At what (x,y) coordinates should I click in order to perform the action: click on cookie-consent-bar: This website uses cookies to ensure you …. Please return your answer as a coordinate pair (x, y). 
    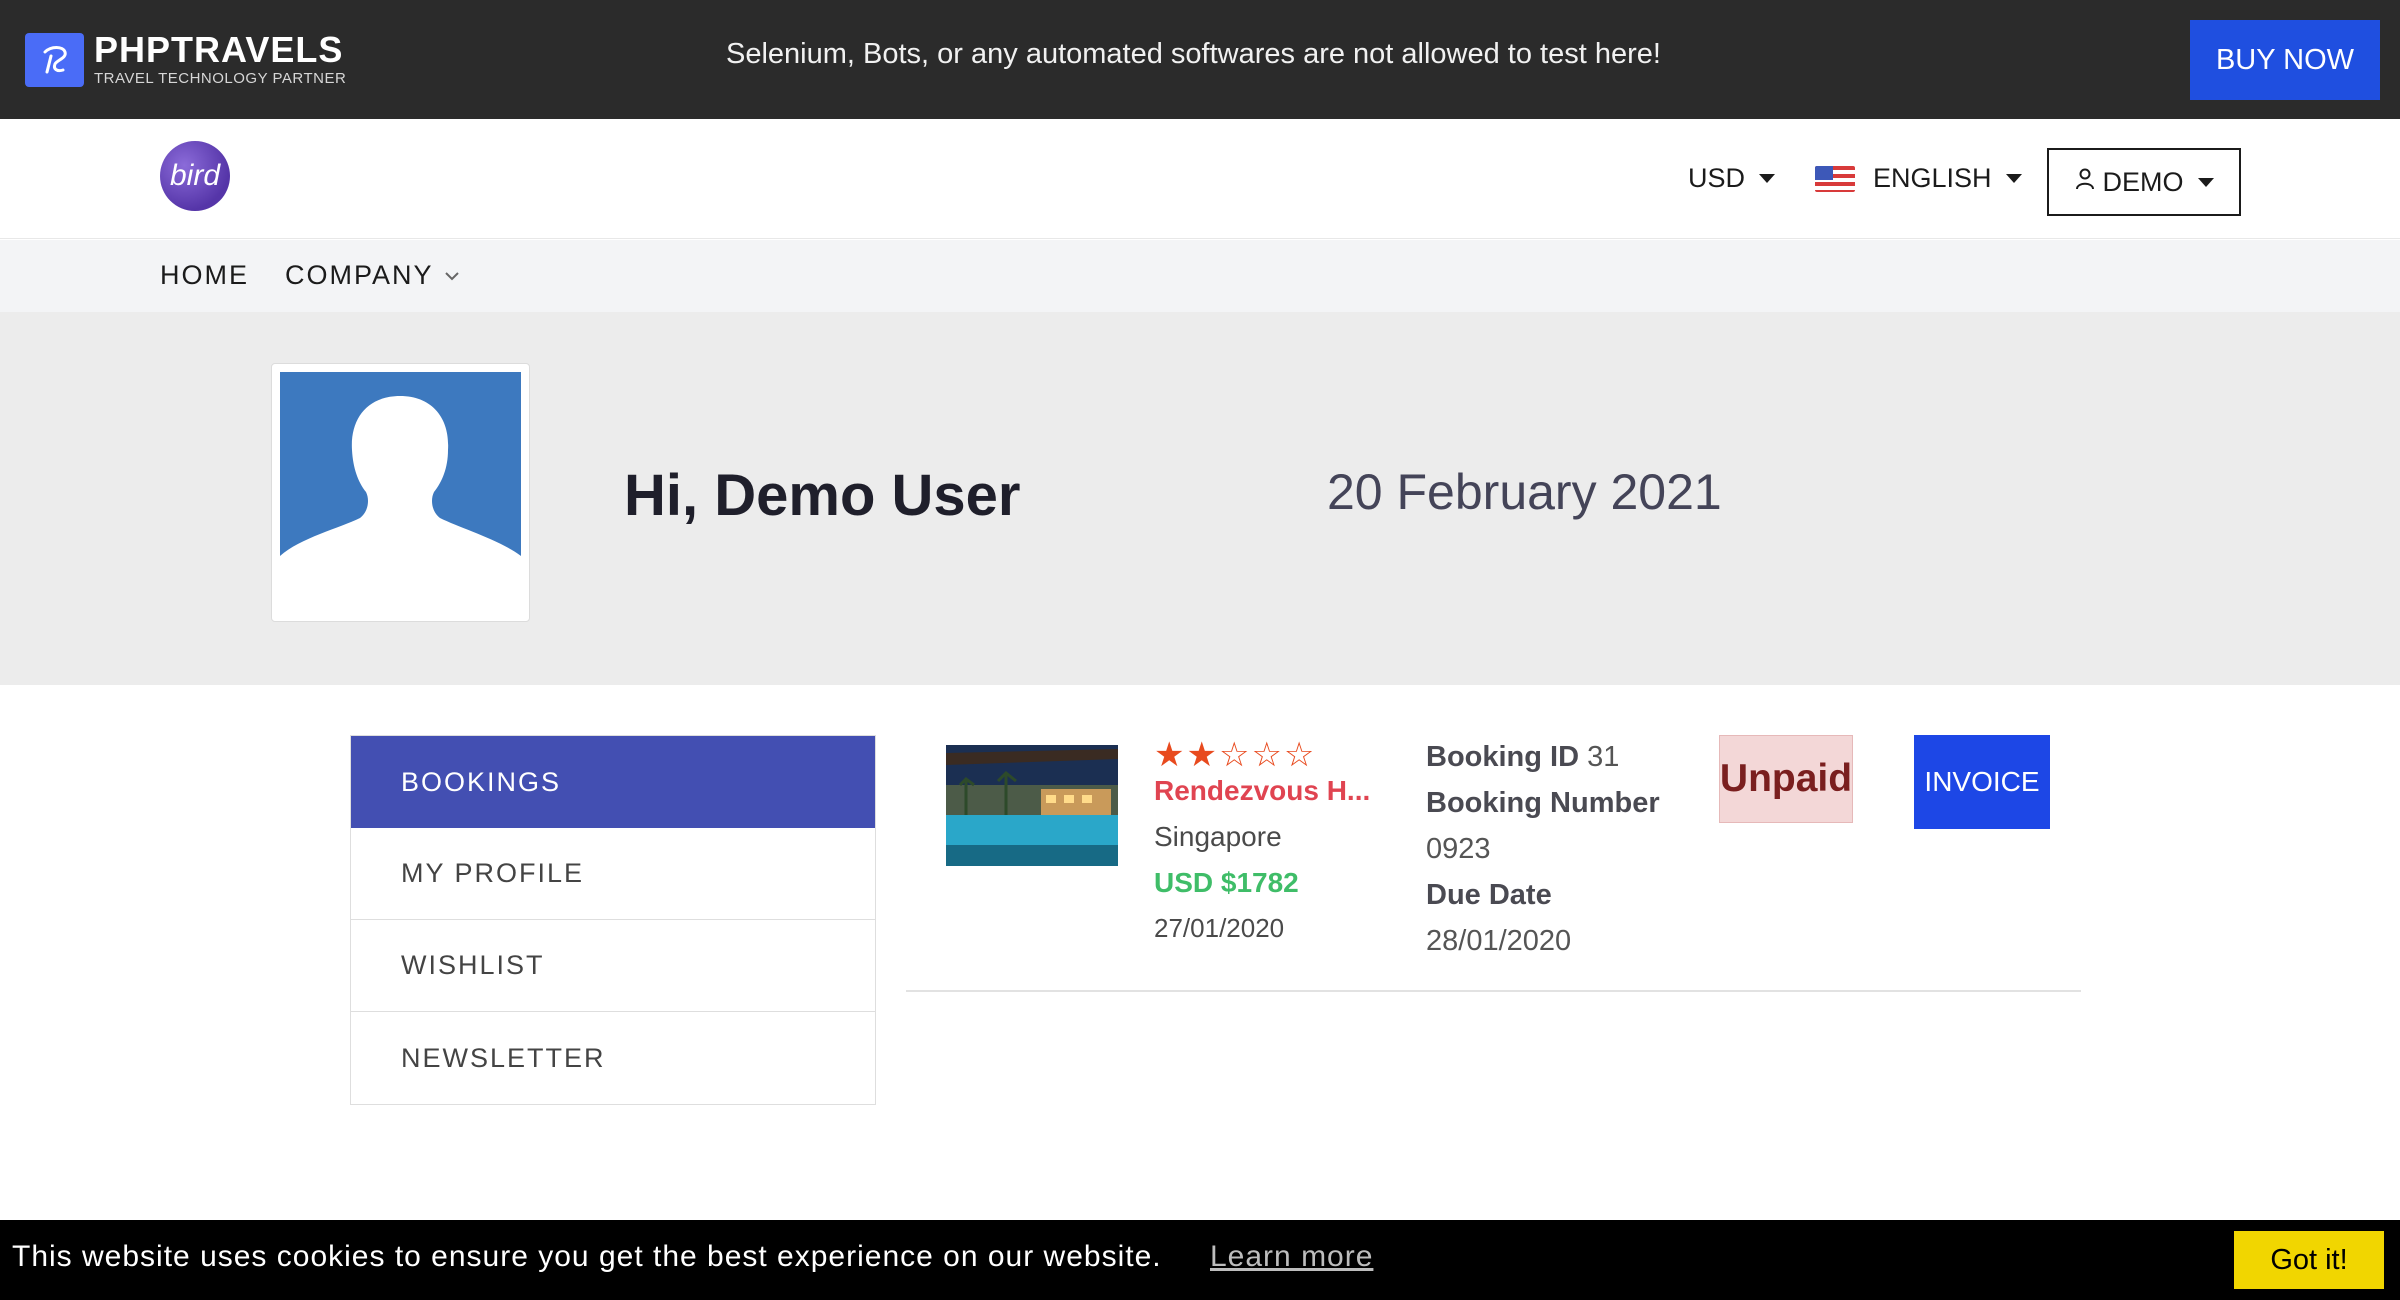
    Looking at the image, I should click on (1200, 1260).